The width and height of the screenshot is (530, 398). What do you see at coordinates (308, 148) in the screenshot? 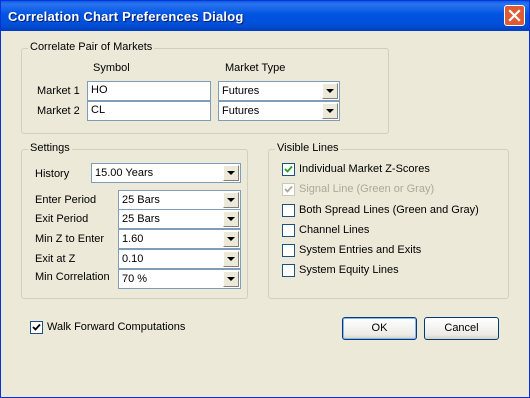
I see `visible-lines-legend: Visible Lines` at bounding box center [308, 148].